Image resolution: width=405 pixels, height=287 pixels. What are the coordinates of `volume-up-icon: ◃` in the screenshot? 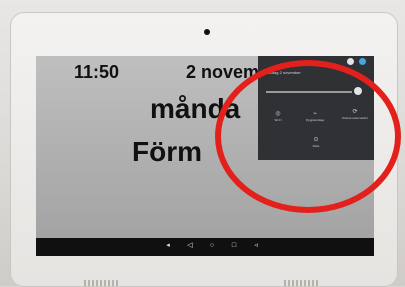 It's located at (256, 246).